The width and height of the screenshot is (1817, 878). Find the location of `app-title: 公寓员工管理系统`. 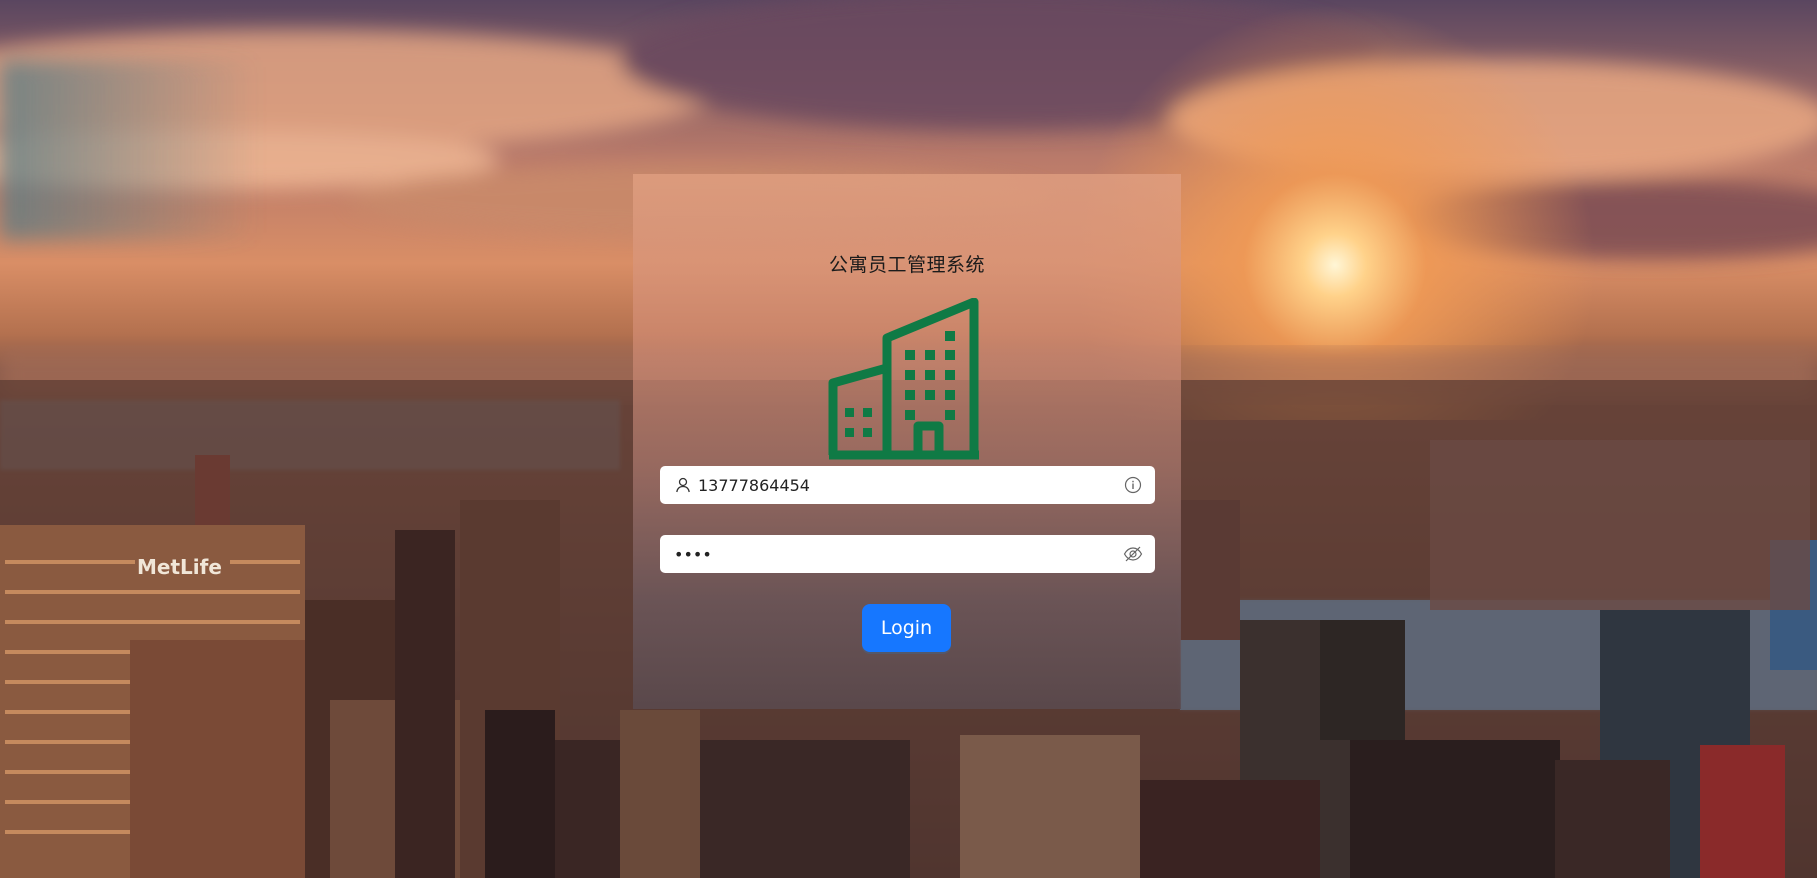

app-title: 公寓员工管理系统 is located at coordinates (906, 265).